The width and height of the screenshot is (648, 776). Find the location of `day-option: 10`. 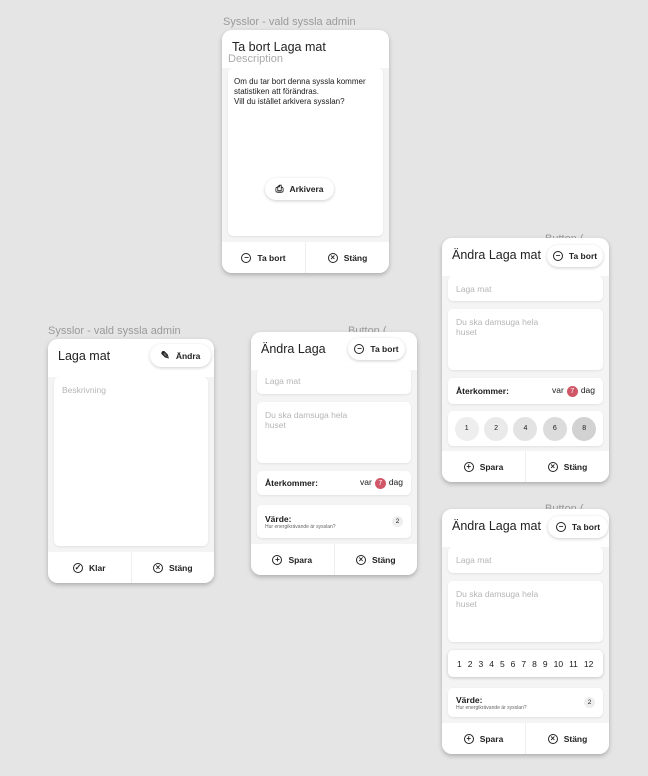

day-option: 10 is located at coordinates (558, 664).